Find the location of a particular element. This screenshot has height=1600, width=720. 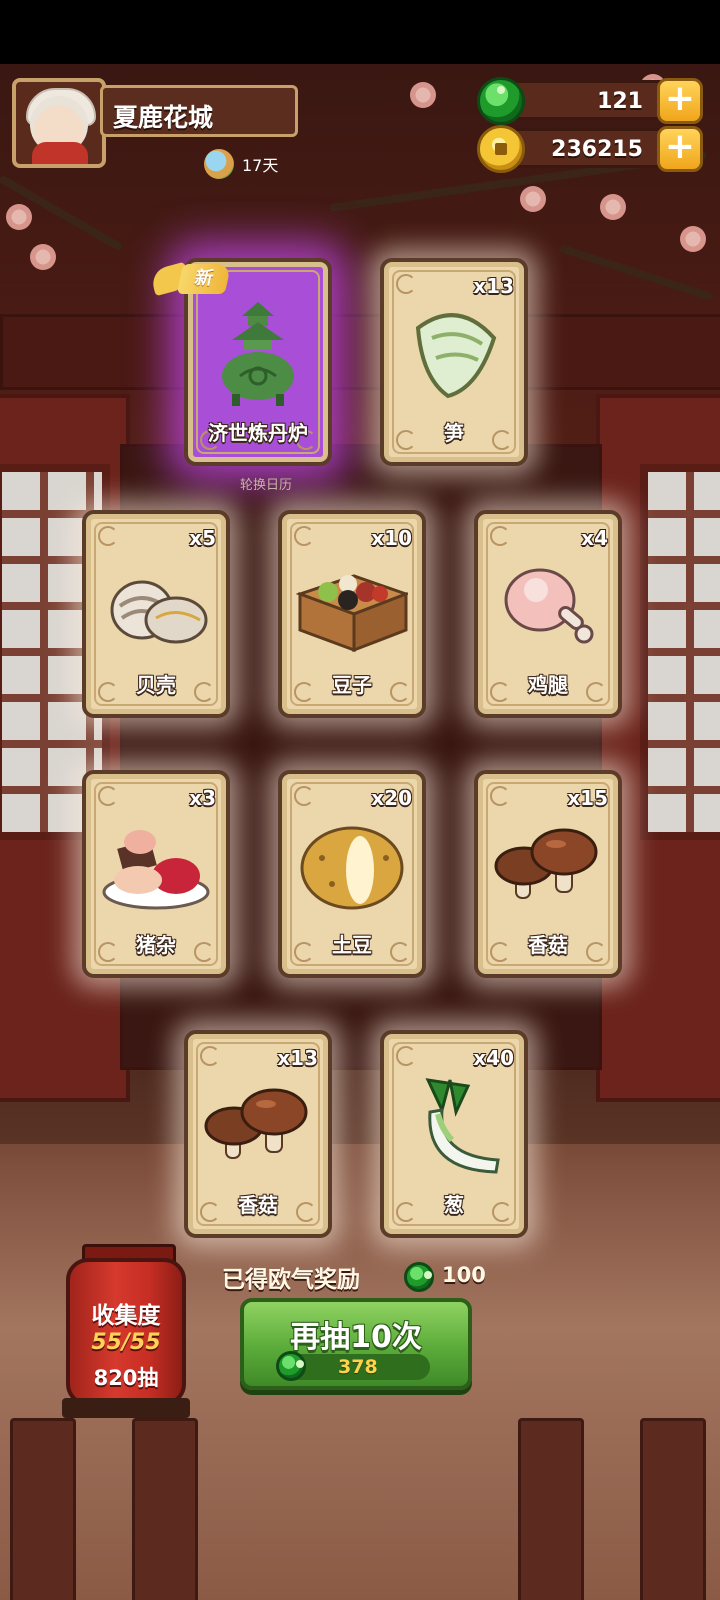

days-counter: 17天 is located at coordinates (241, 164).